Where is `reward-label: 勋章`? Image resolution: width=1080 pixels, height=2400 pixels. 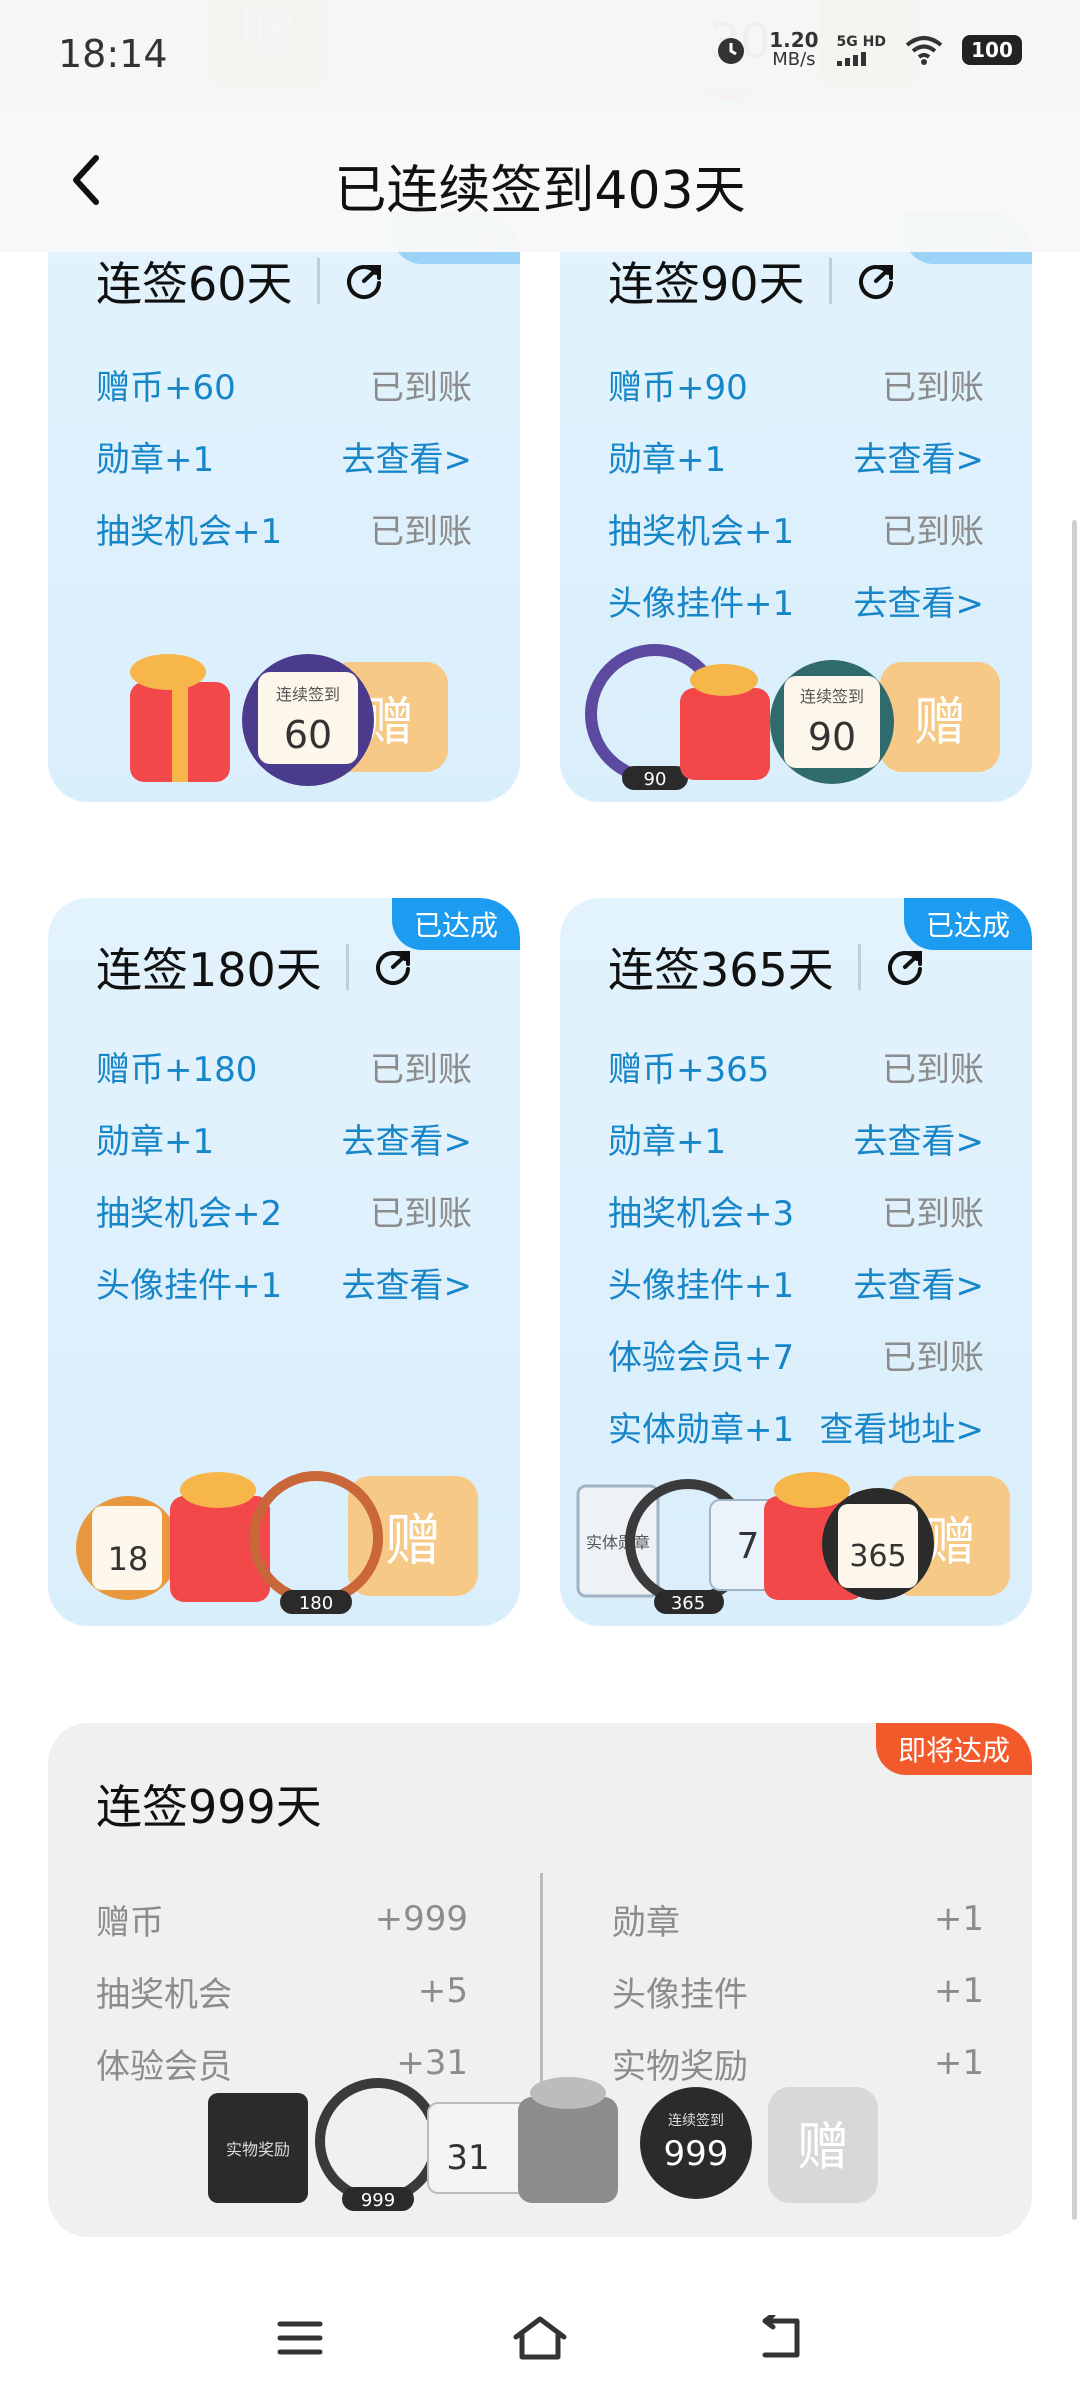
reward-label: 勋章 is located at coordinates (646, 1922).